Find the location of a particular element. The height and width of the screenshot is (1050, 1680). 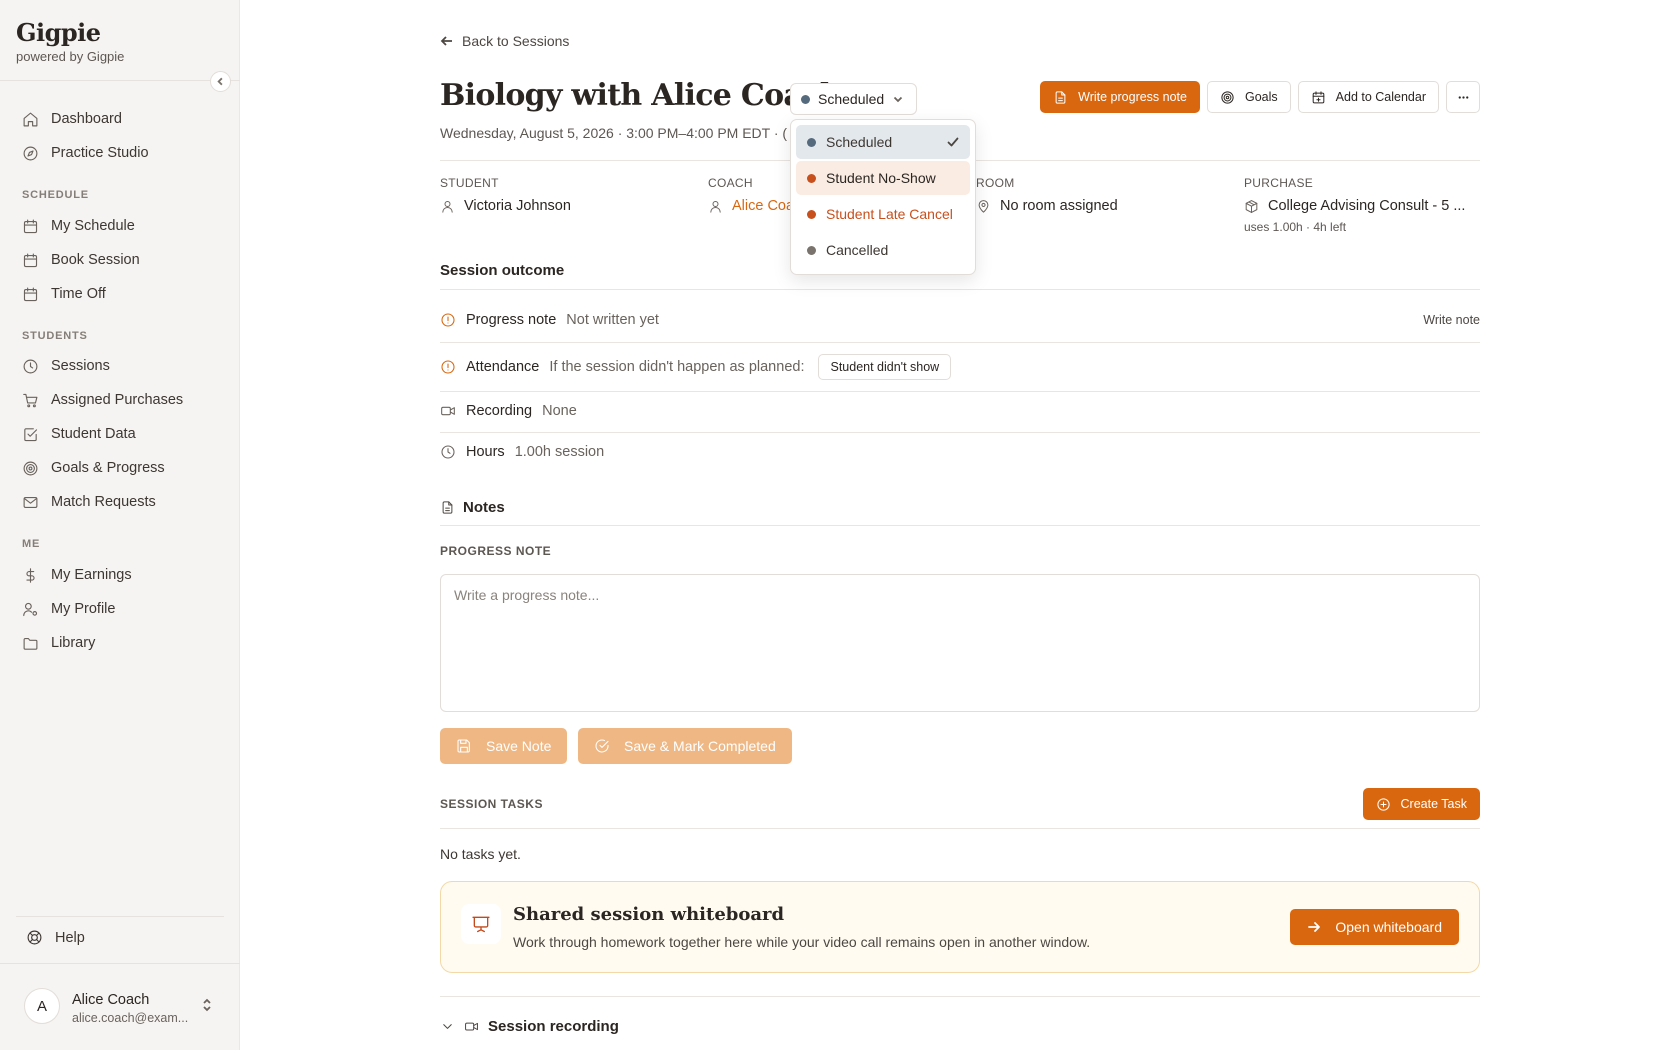

sidebar-item-match-requests: Match Requests is located at coordinates (89, 502).